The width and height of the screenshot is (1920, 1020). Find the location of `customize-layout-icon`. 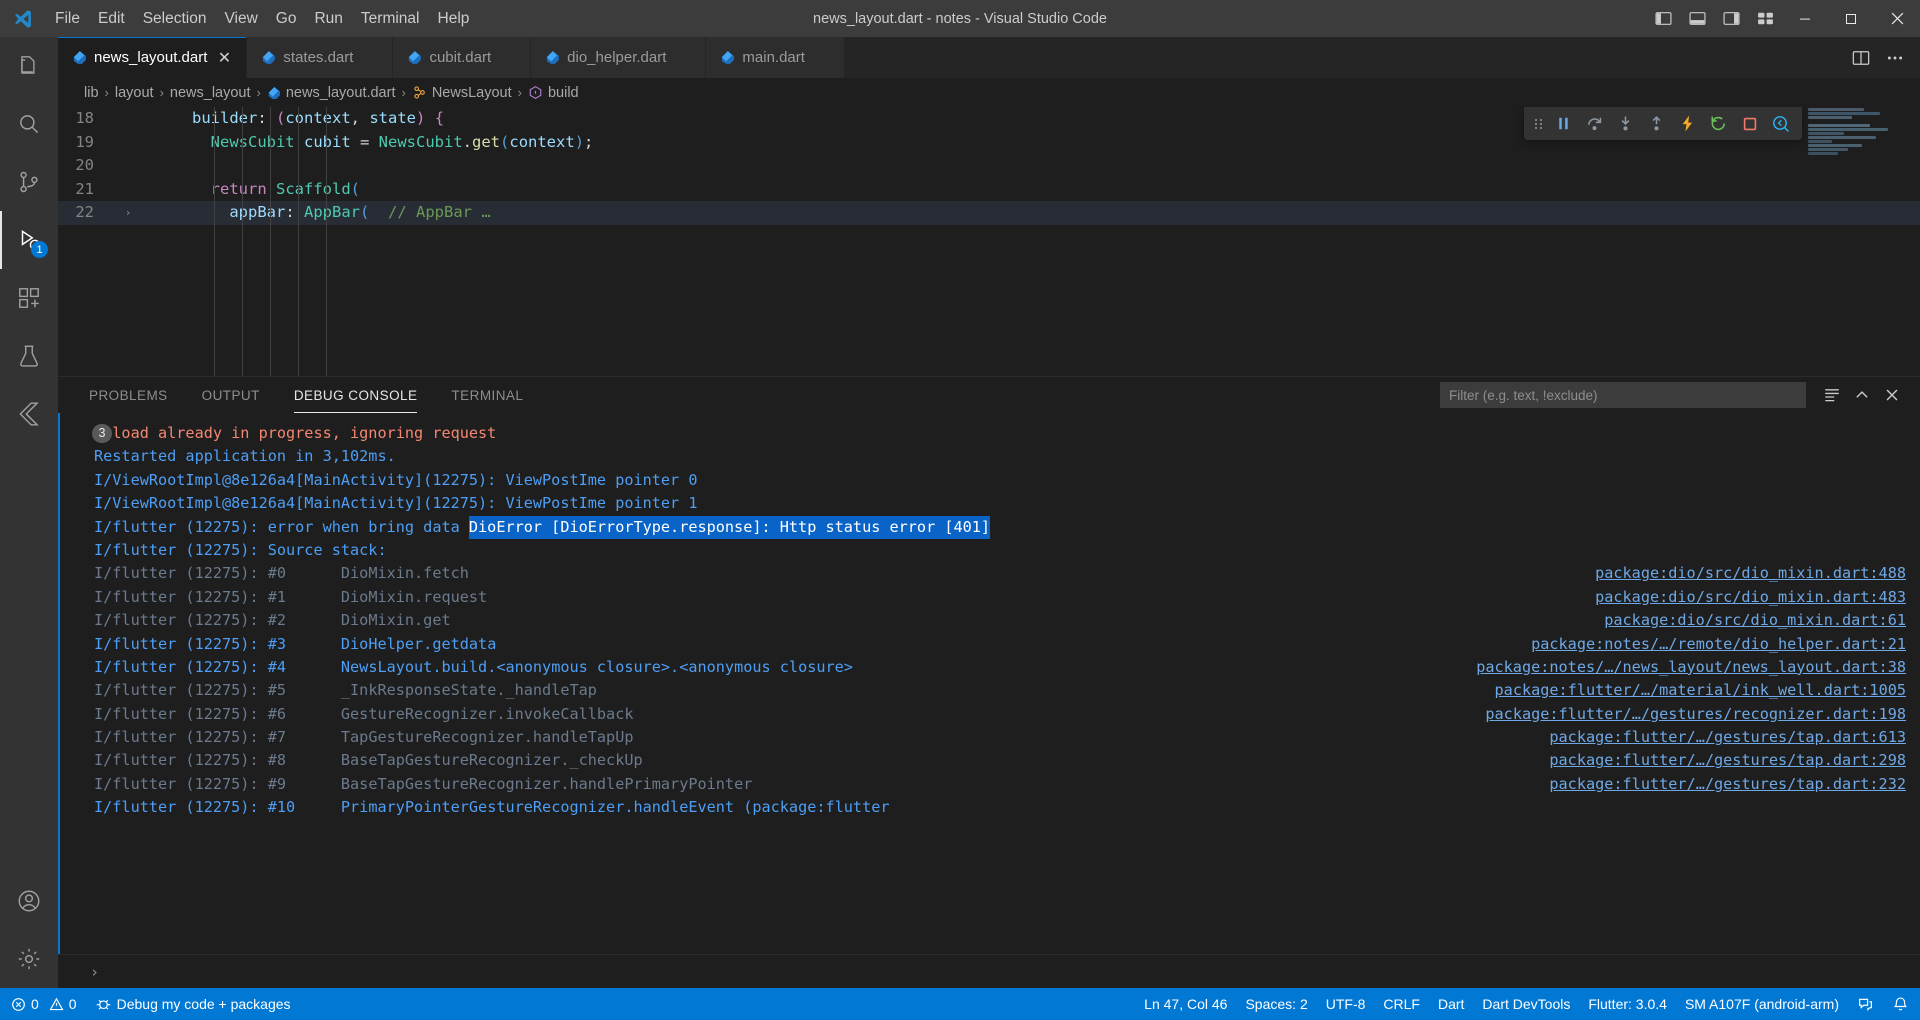

customize-layout-icon is located at coordinates (1765, 18).